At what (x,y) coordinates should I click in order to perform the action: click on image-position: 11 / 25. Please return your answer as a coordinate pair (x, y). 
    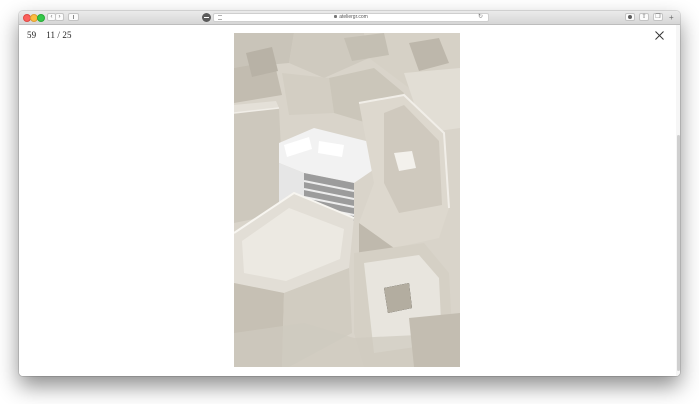
    Looking at the image, I should click on (59, 35).